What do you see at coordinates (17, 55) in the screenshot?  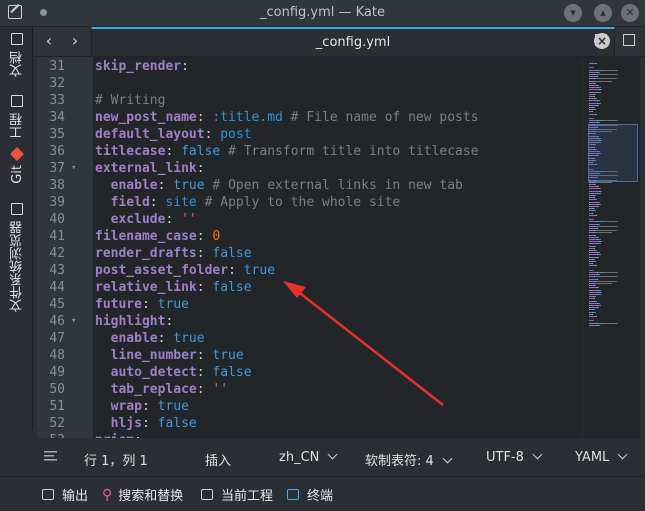 I see `sidebar-item-documents: 文档` at bounding box center [17, 55].